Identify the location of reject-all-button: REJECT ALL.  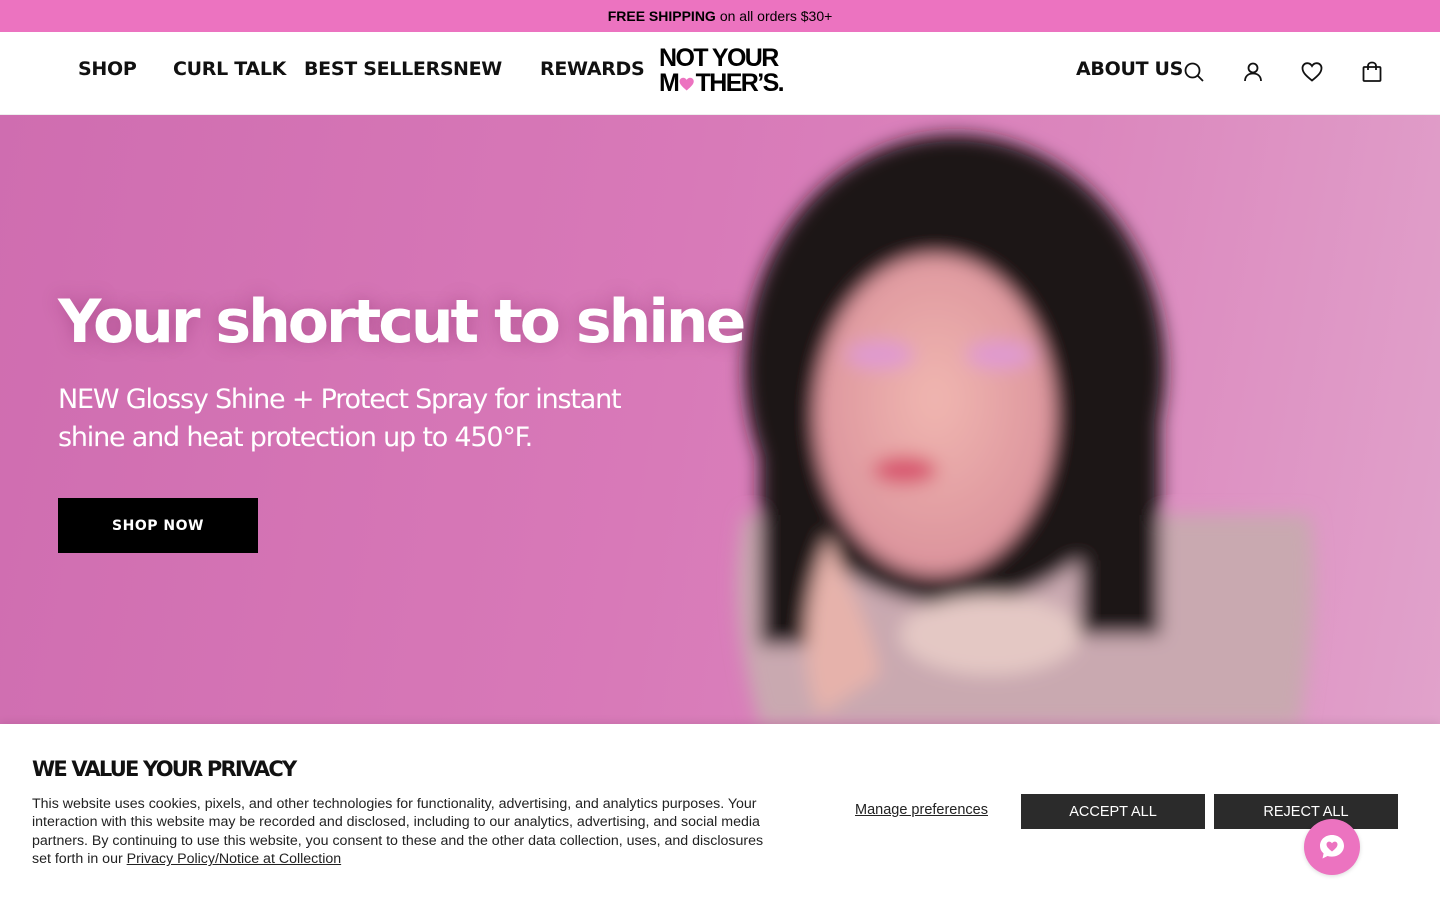
(1306, 811).